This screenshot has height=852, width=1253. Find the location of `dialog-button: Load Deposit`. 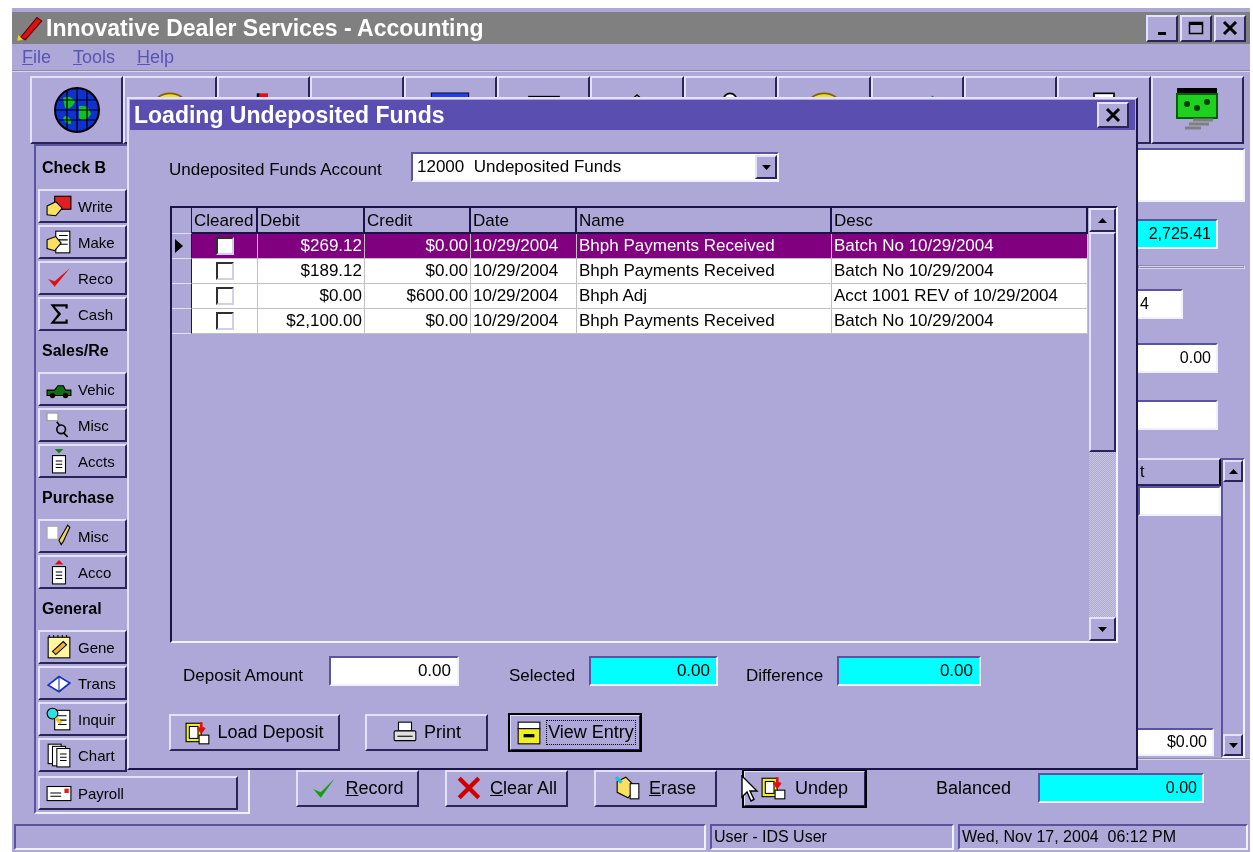

dialog-button: Load Deposit is located at coordinates (254, 732).